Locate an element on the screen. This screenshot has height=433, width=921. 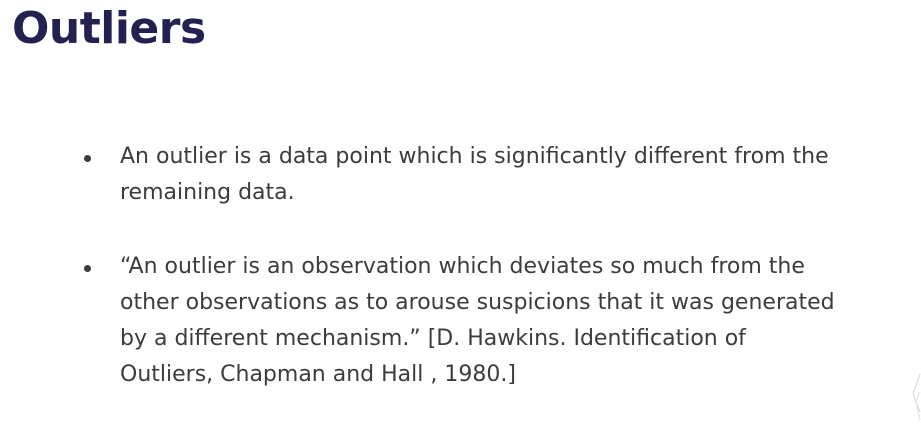
bullet-text-line: Outliers, Chapman and Hall , 1980.] is located at coordinates (318, 374).